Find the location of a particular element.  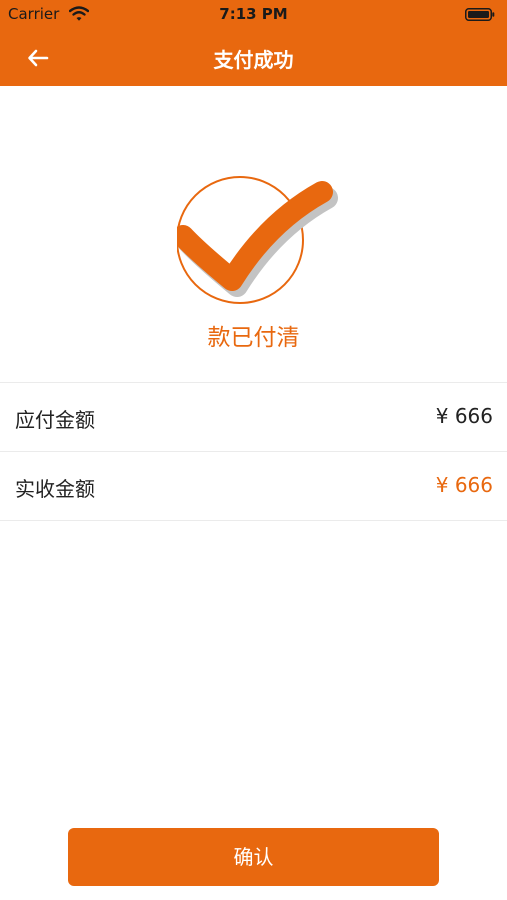

check-circle-icon is located at coordinates (257, 240).